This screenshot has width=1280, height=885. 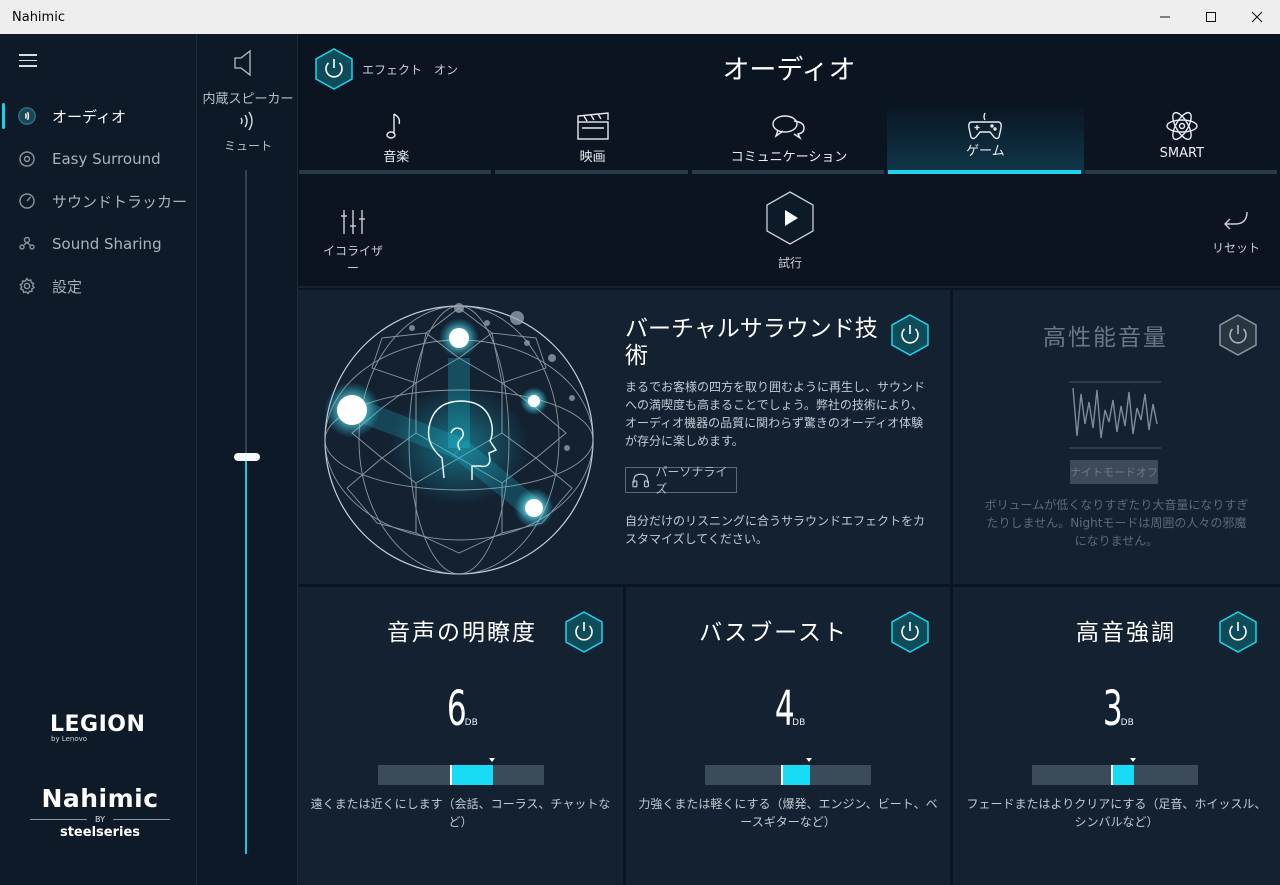 I want to click on voice-clarity-power-button, so click(x=584, y=632).